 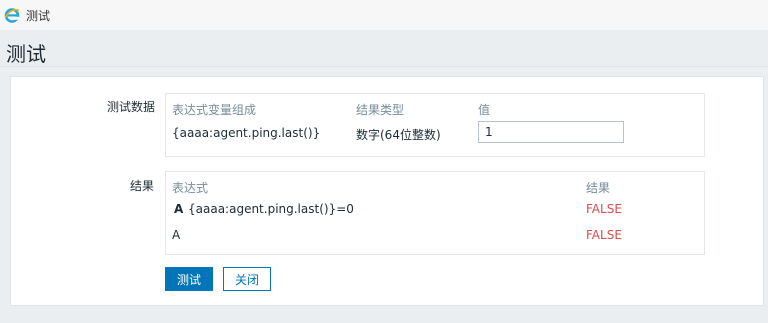 I want to click on col-value: 值, so click(x=484, y=110).